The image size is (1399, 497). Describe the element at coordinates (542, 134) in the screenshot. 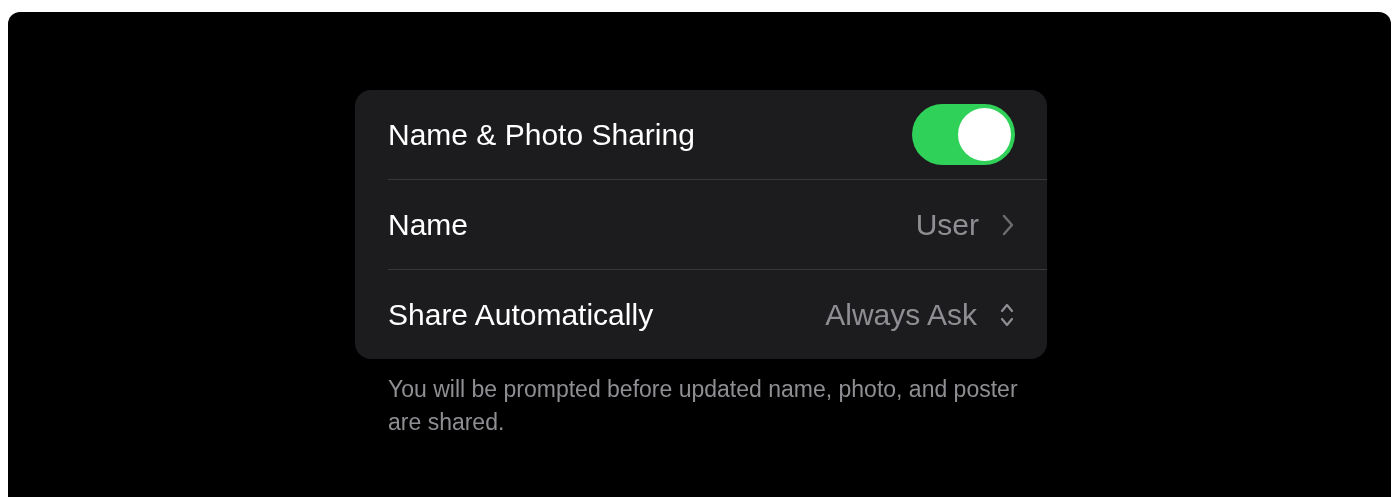

I see `row-label: Name & Photo Sharing` at that location.